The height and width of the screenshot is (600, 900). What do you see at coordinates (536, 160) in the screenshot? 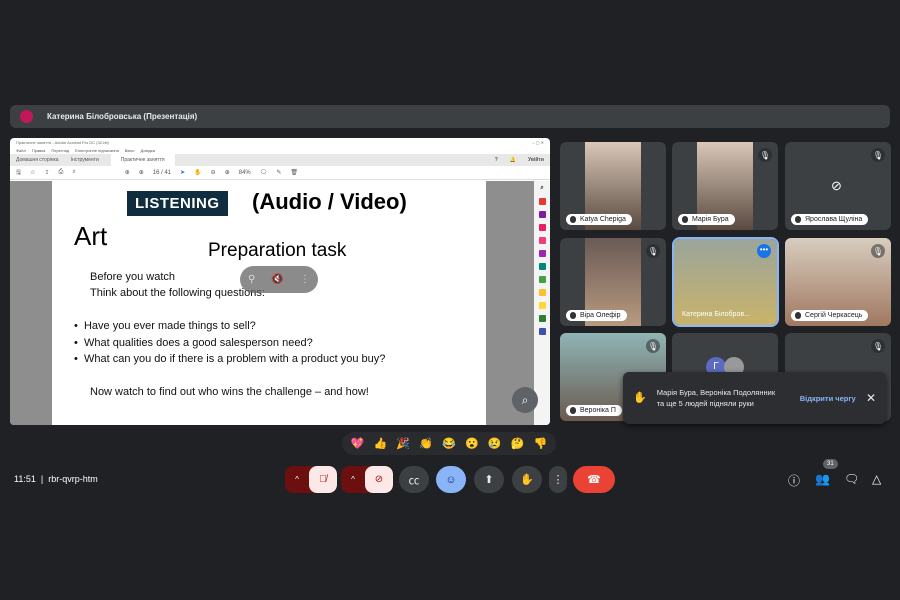
I see `signin-button: Увійти` at bounding box center [536, 160].